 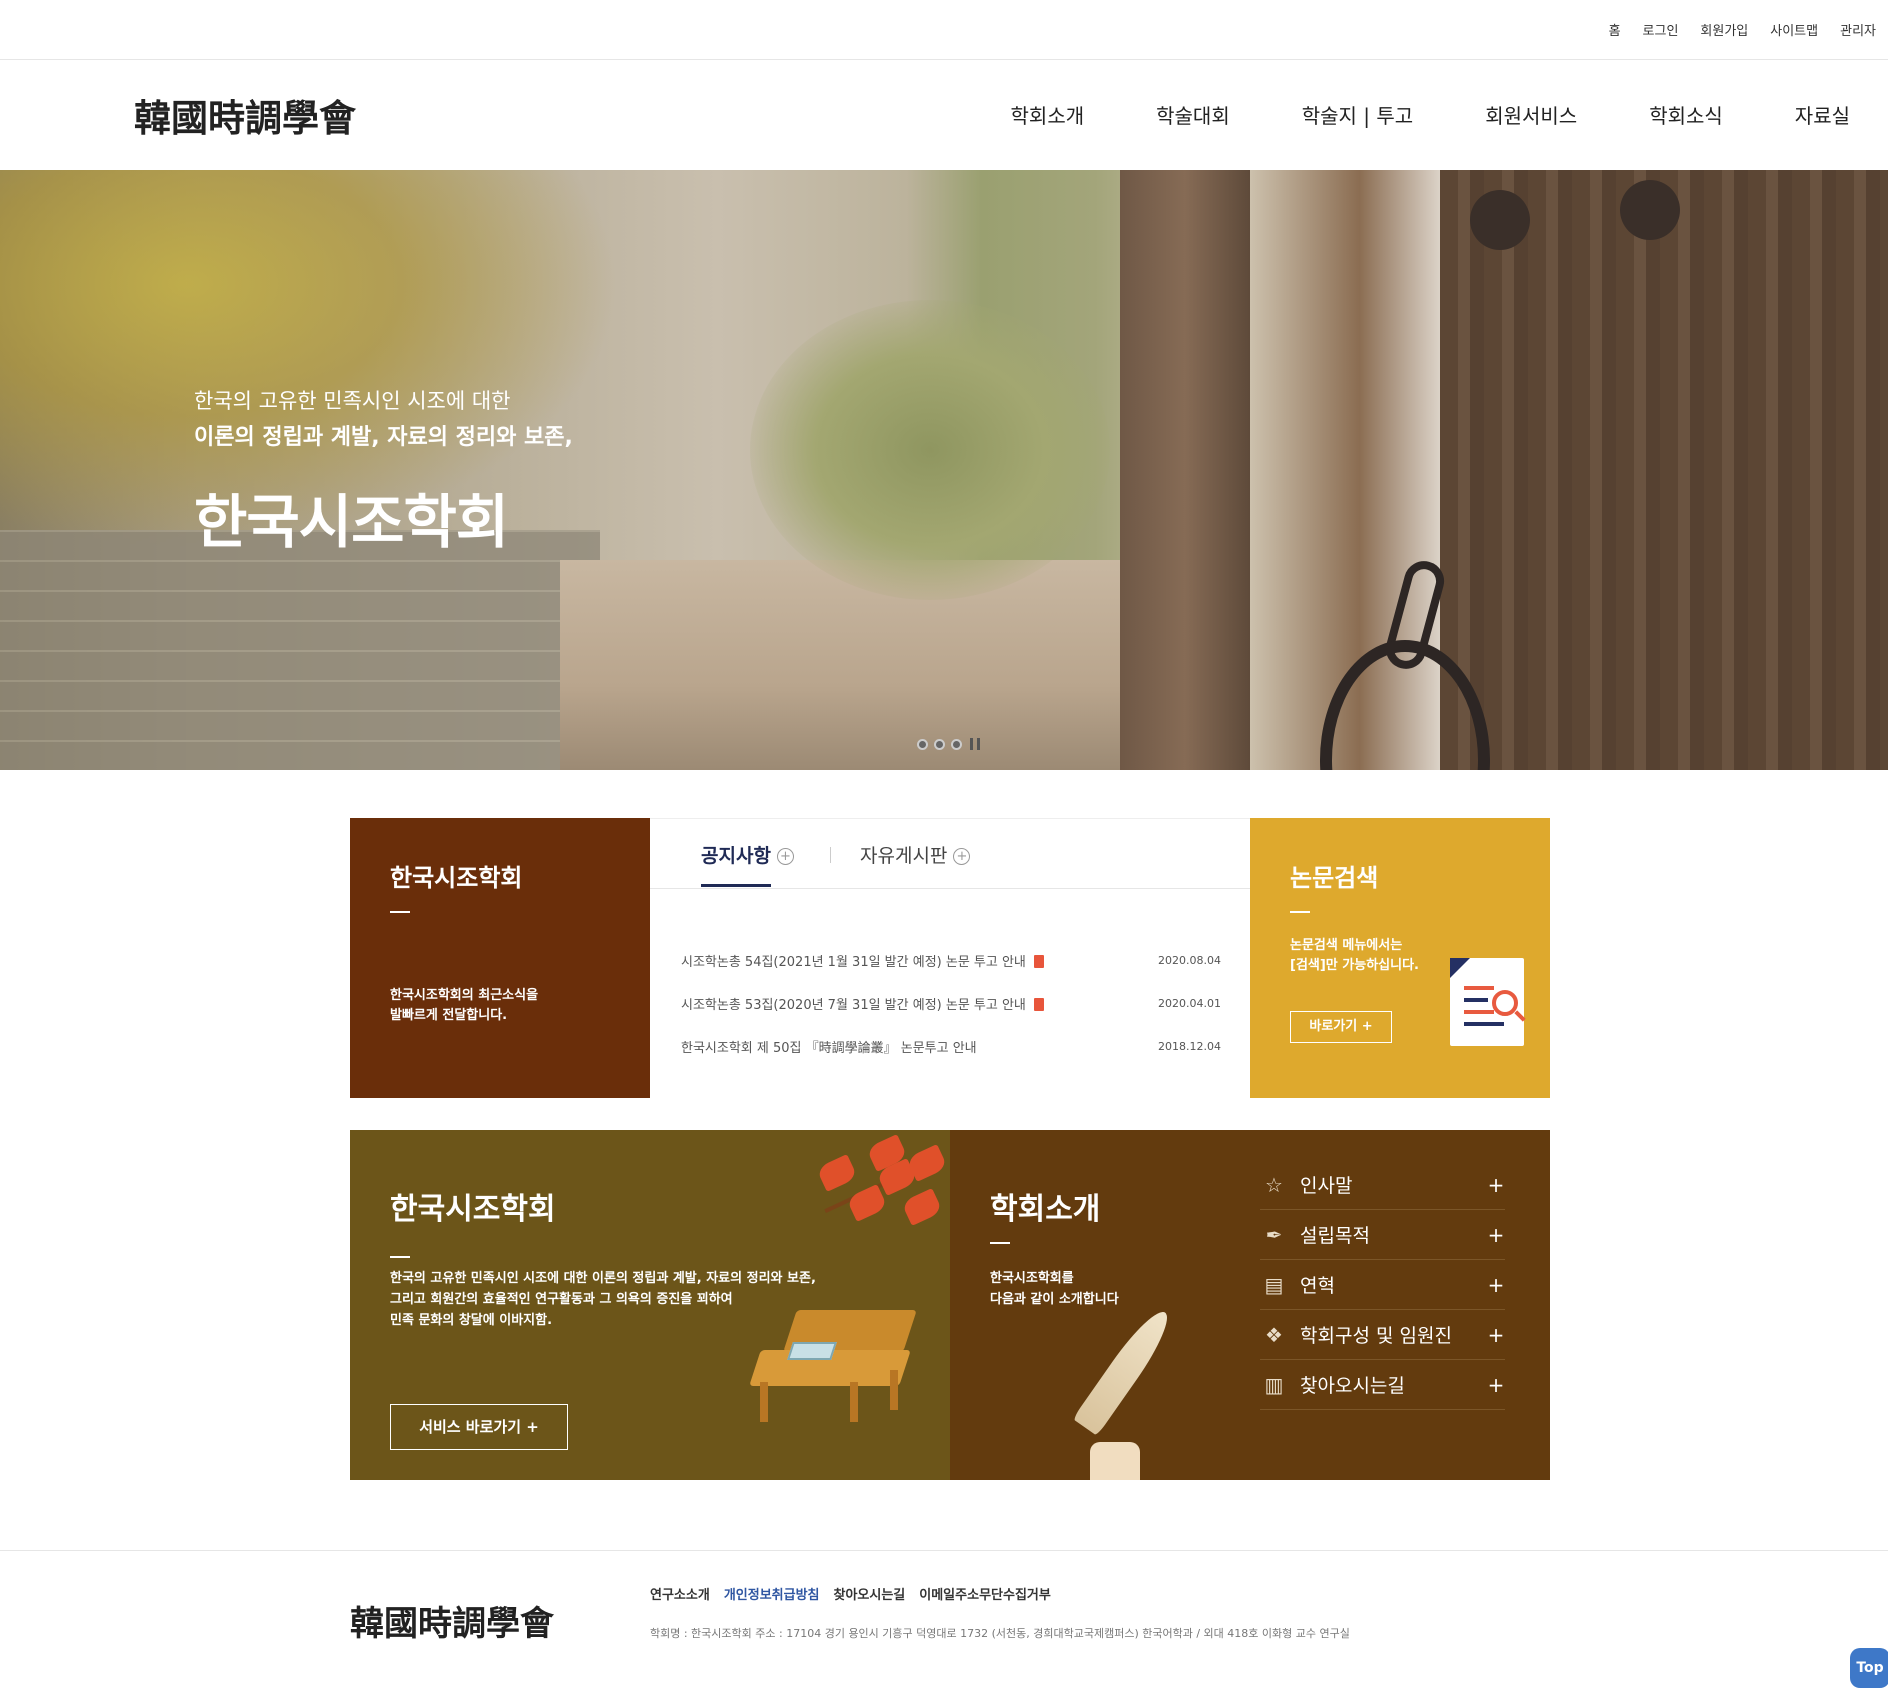 What do you see at coordinates (383, 437) in the screenshot?
I see `hero-subtitle-2: 이론의 정립과 계발, 자료의 정리와 보존,` at bounding box center [383, 437].